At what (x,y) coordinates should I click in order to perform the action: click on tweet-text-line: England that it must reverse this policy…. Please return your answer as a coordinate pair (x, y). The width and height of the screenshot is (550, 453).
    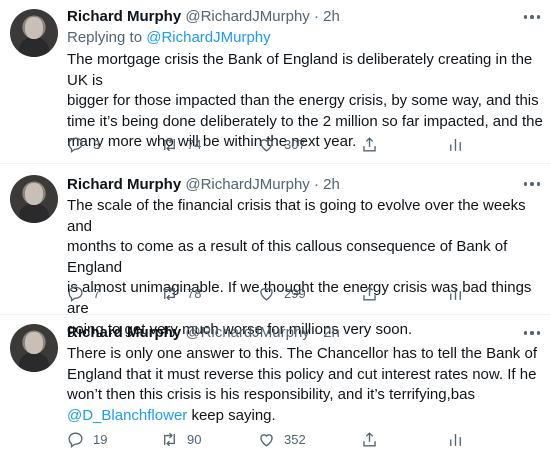
    Looking at the image, I should click on (302, 374).